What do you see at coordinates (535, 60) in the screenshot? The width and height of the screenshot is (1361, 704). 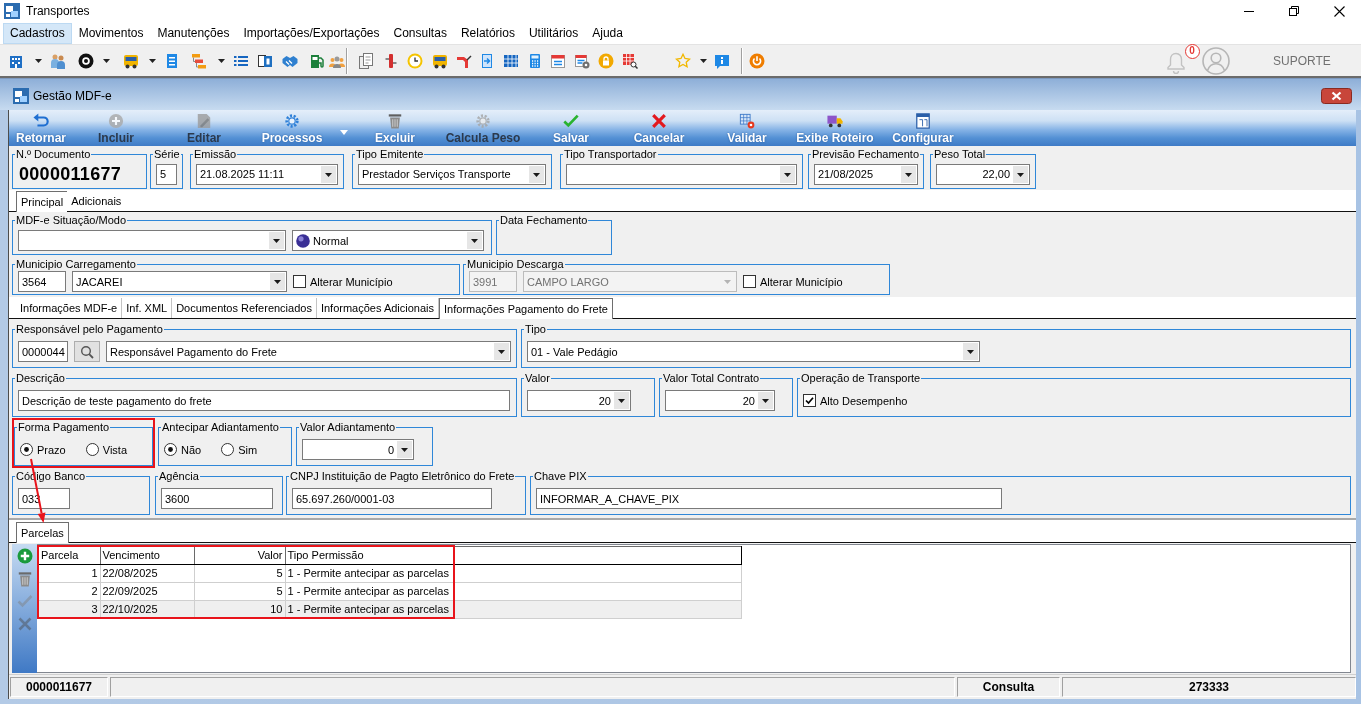 I see `calculator-icon` at bounding box center [535, 60].